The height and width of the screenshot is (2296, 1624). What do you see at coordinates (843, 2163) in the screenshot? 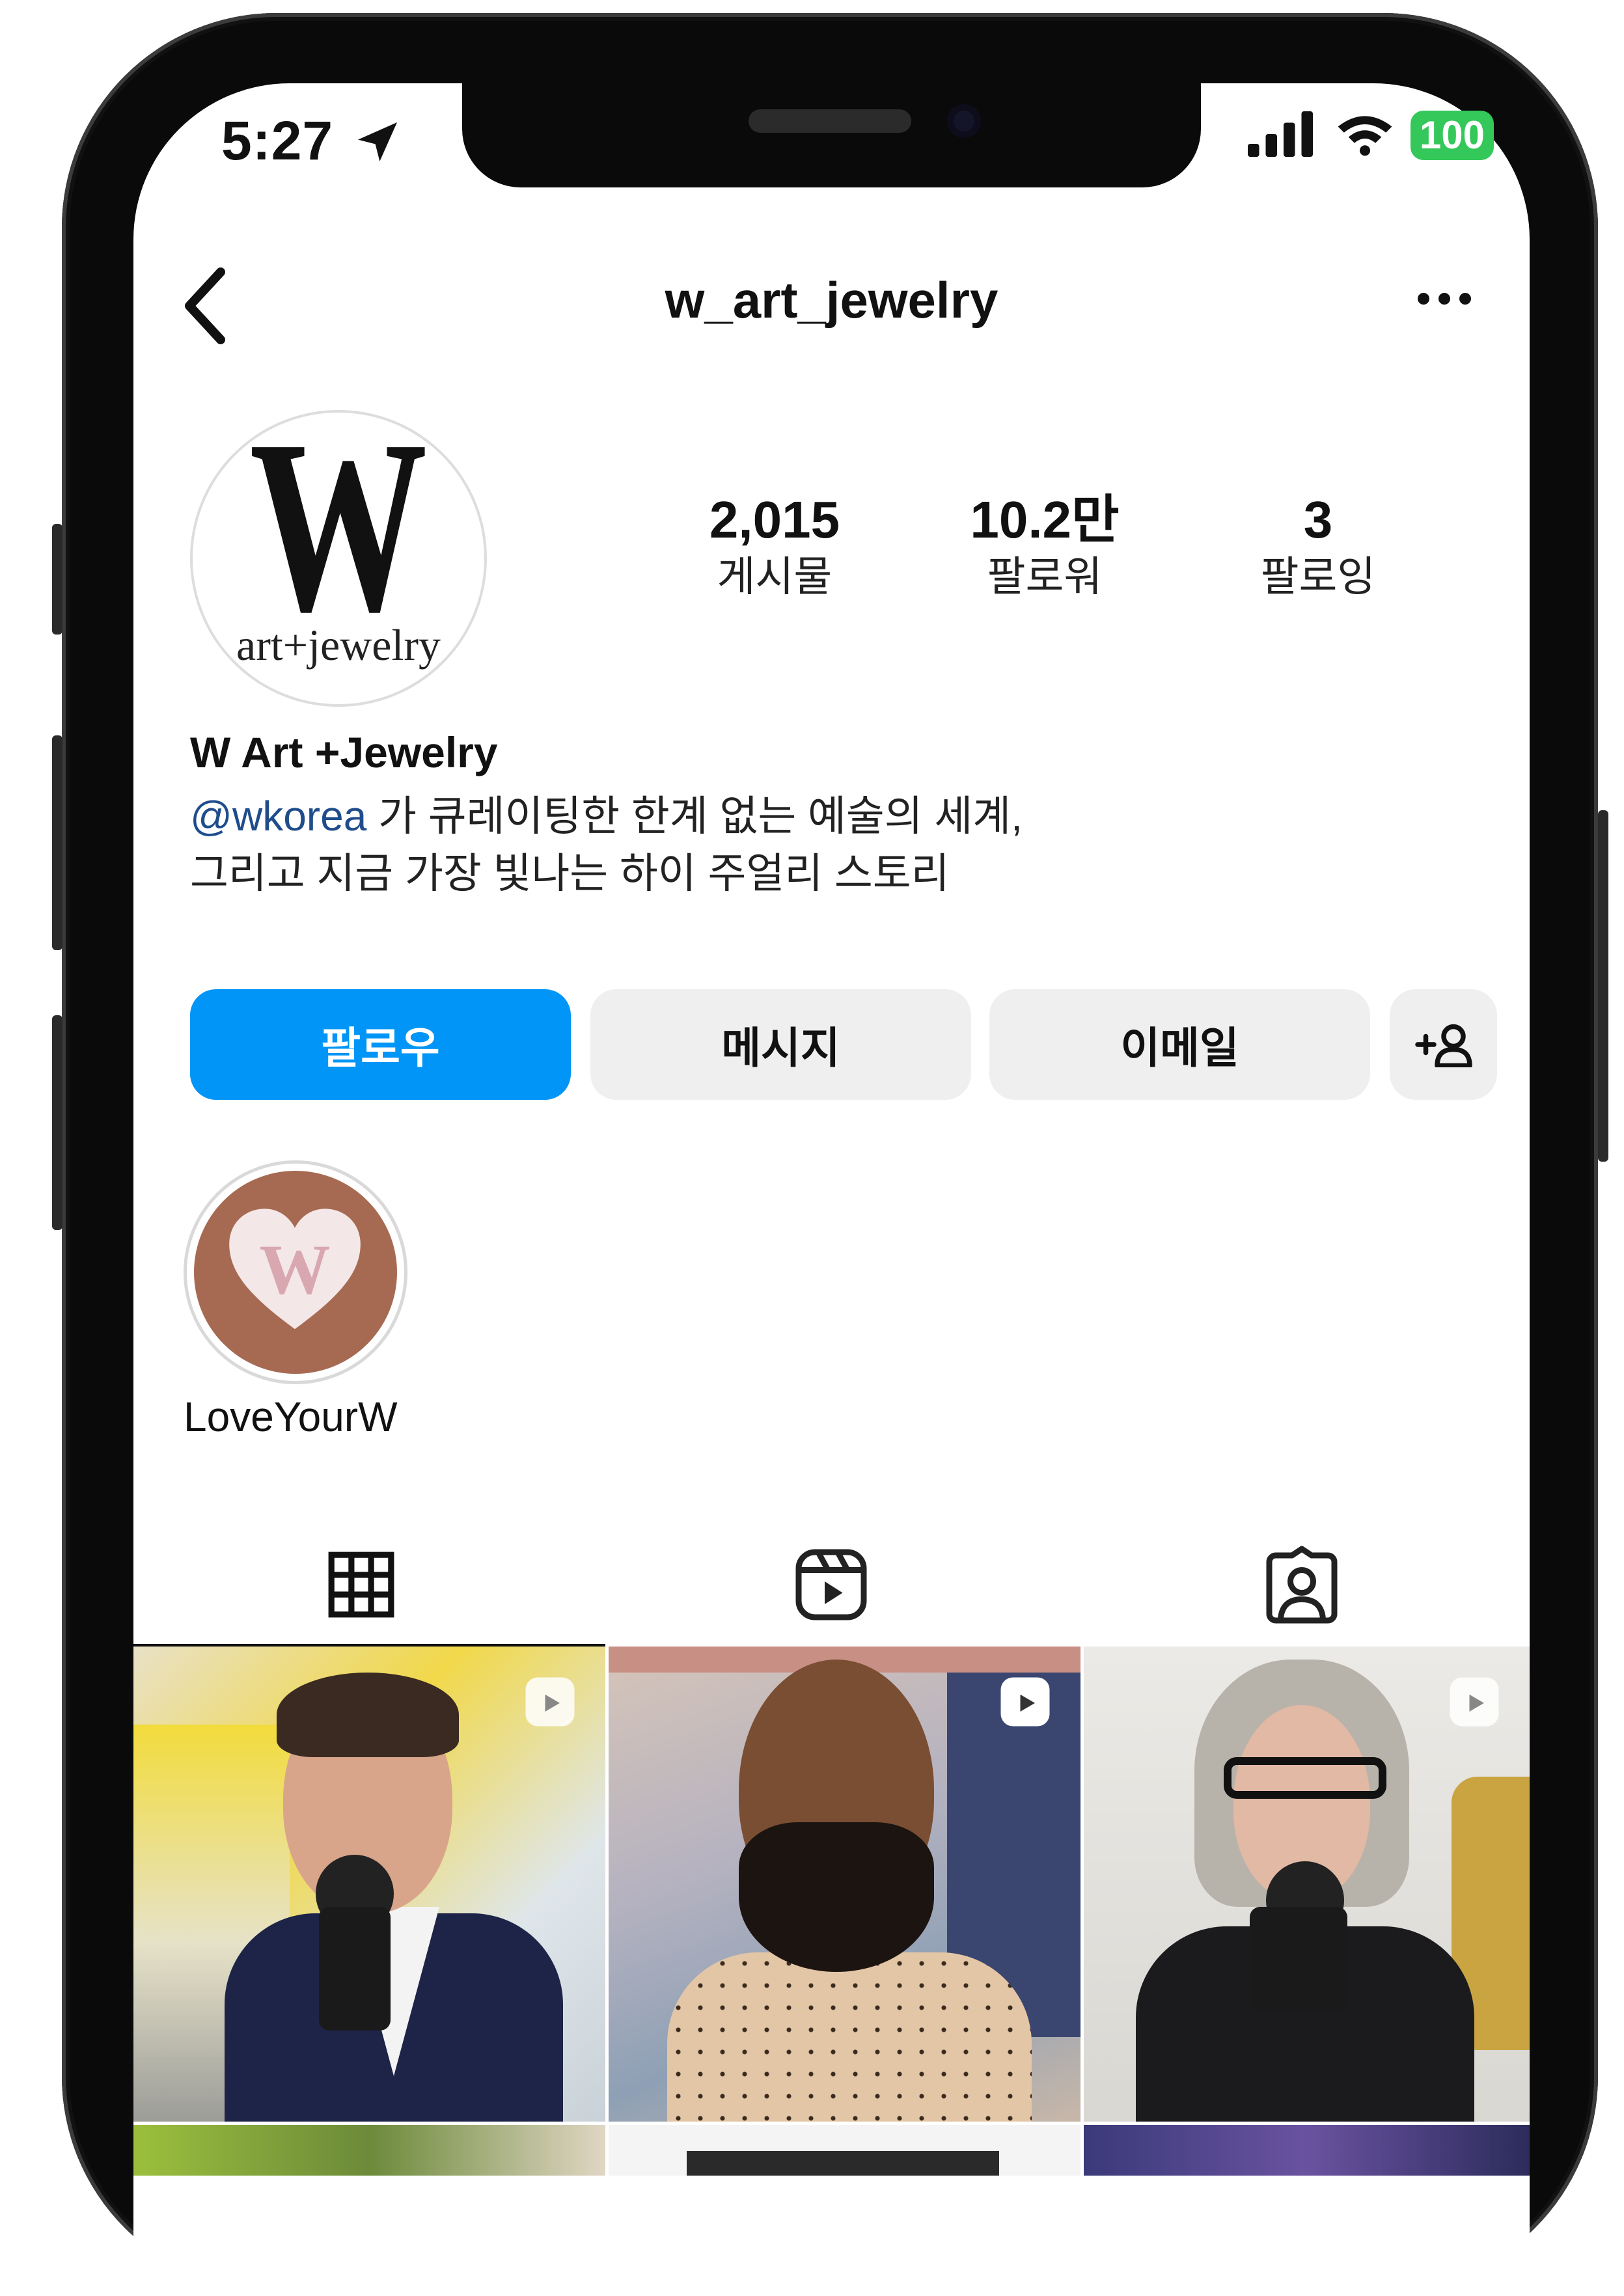
I see `post-5-screen` at bounding box center [843, 2163].